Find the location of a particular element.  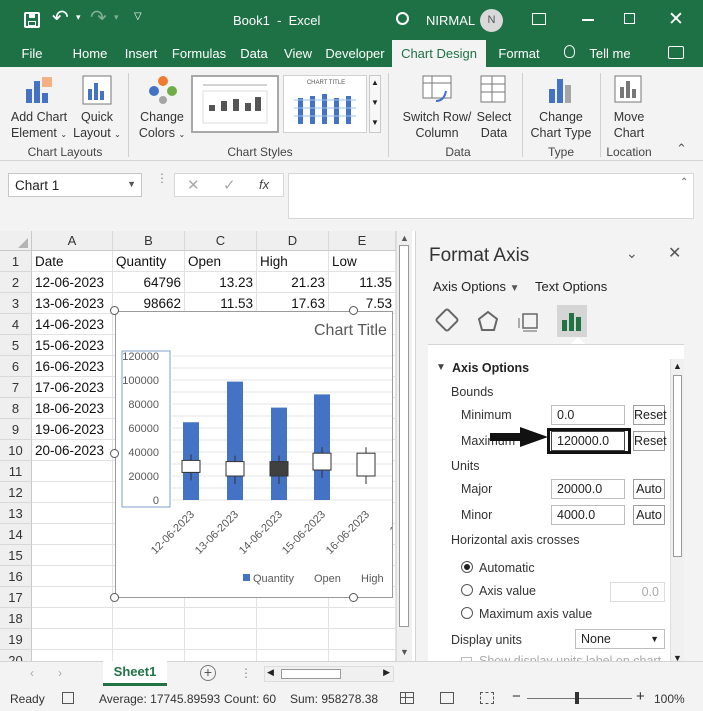

change-colors-button: Change Colors ⌄ is located at coordinates (162, 107).